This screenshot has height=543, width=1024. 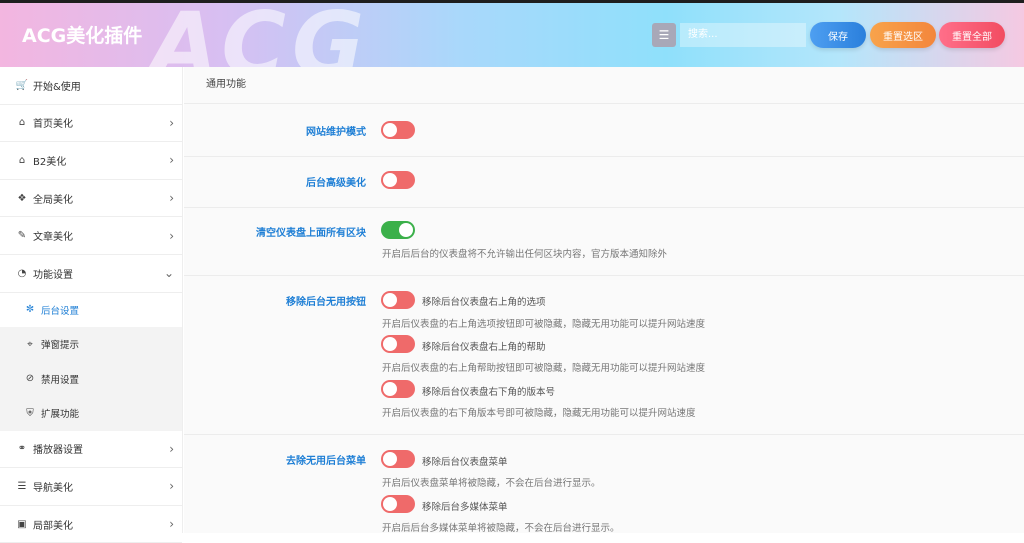 What do you see at coordinates (30, 413) in the screenshot?
I see `shield-icon: ⛨` at bounding box center [30, 413].